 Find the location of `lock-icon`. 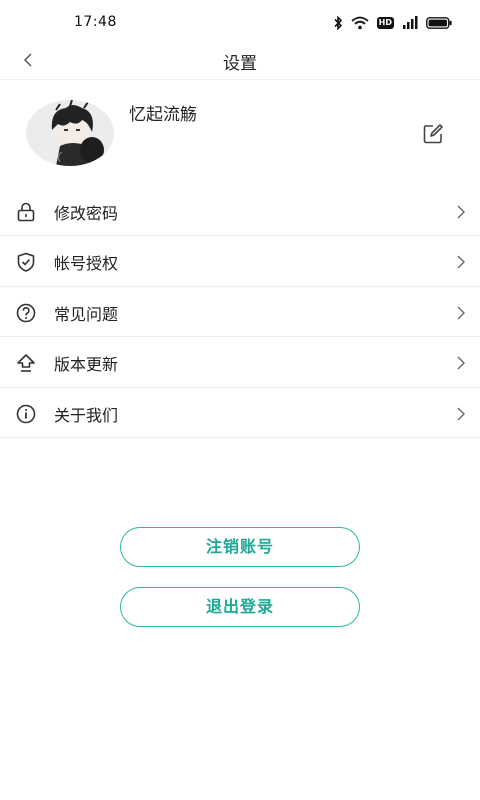

lock-icon is located at coordinates (26, 212).